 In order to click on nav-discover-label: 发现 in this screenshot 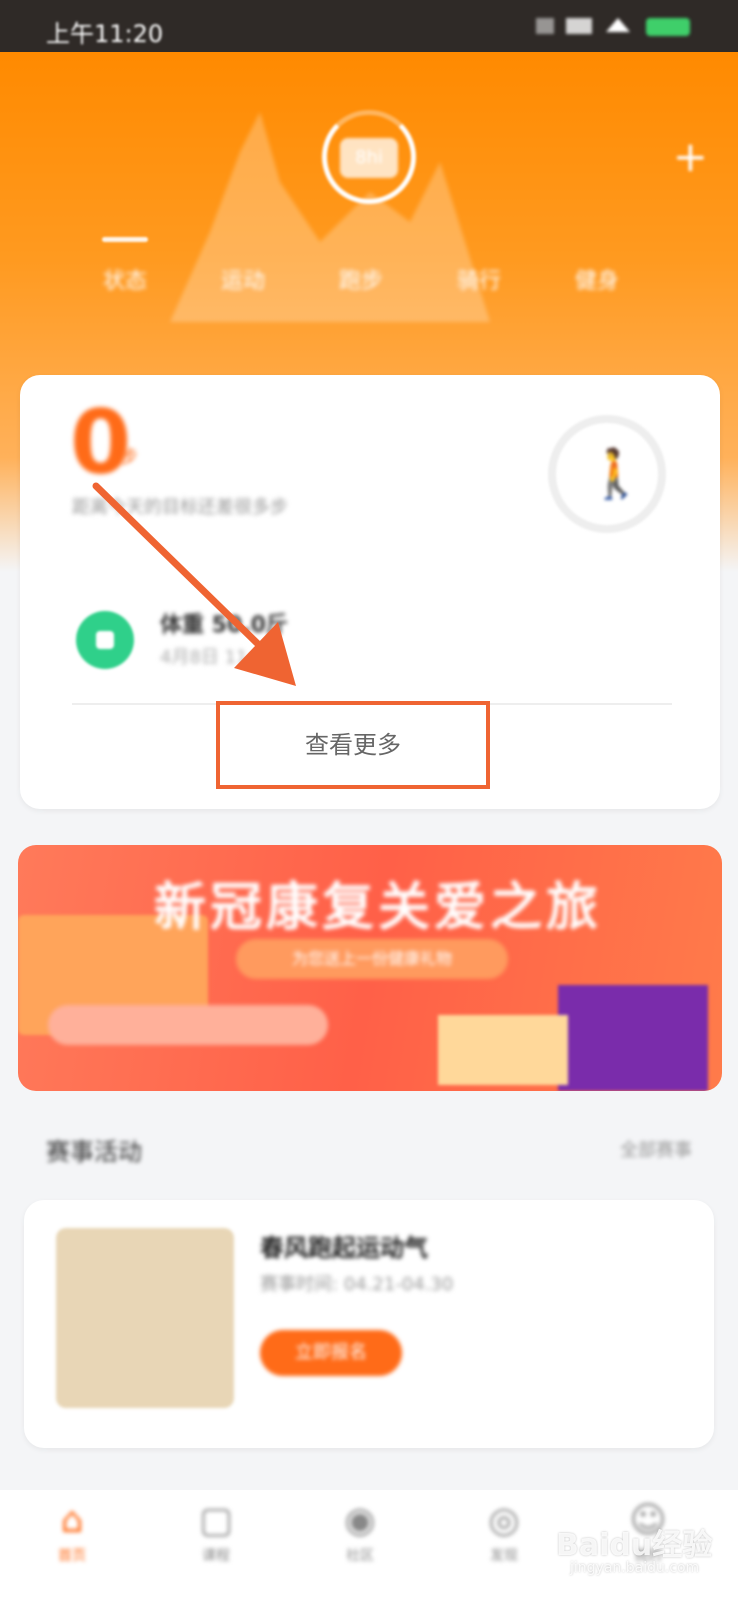, I will do `click(504, 1556)`.